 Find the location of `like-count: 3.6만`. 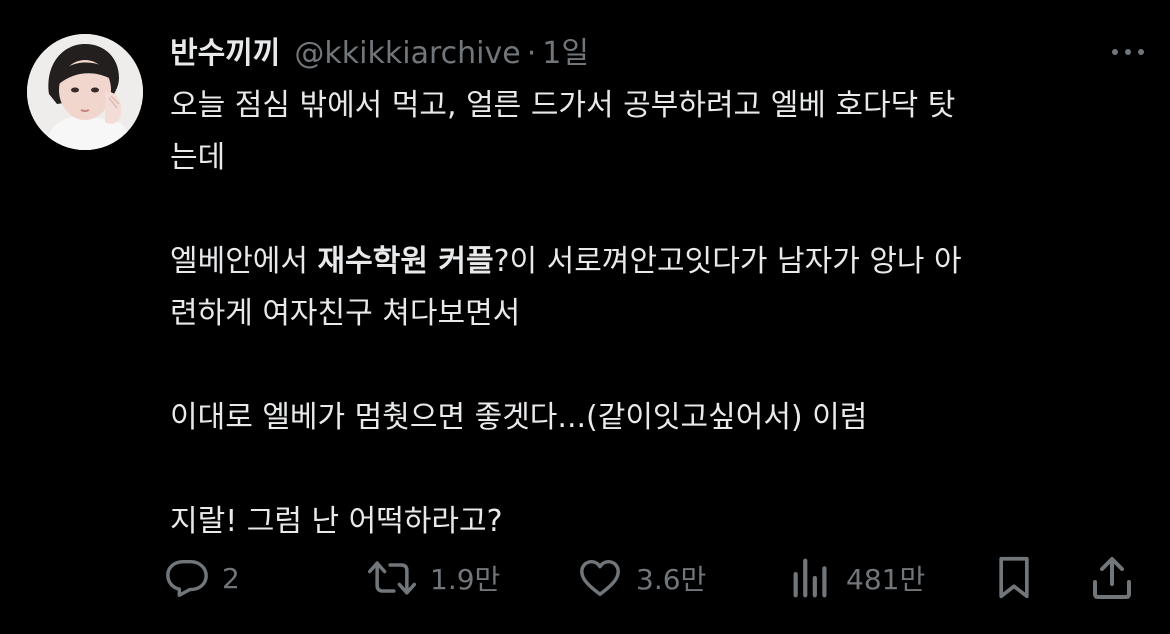

like-count: 3.6만 is located at coordinates (671, 579).